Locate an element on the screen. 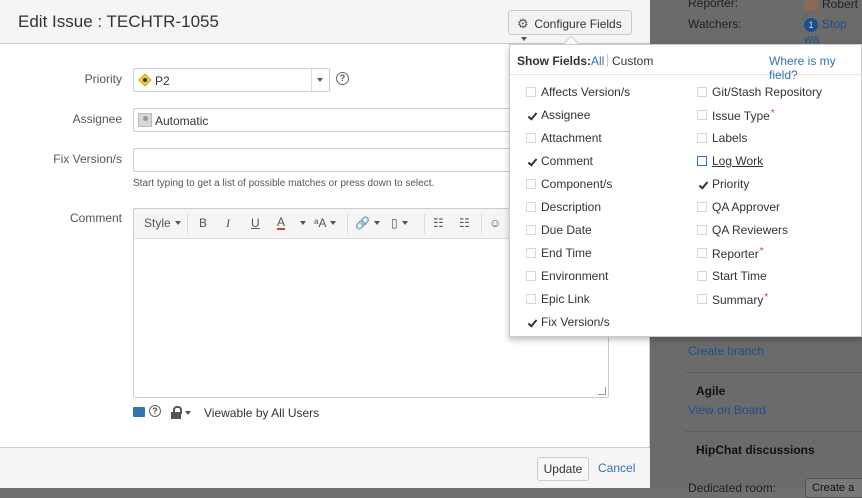 The width and height of the screenshot is (862, 498). field-option-qa-reviewers: QA Reviewers is located at coordinates (779, 231).